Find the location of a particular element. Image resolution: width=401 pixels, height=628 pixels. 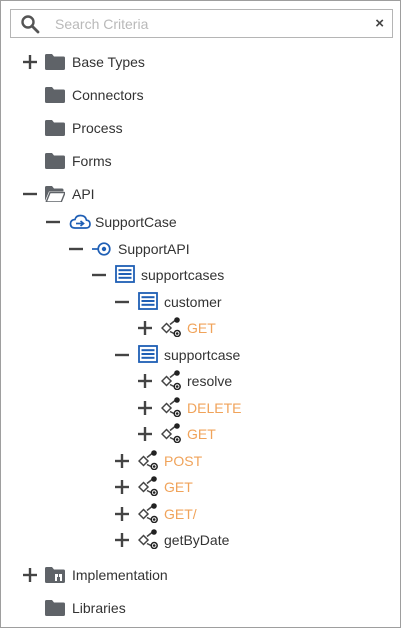

tree-item-forms: Forms is located at coordinates (92, 161).